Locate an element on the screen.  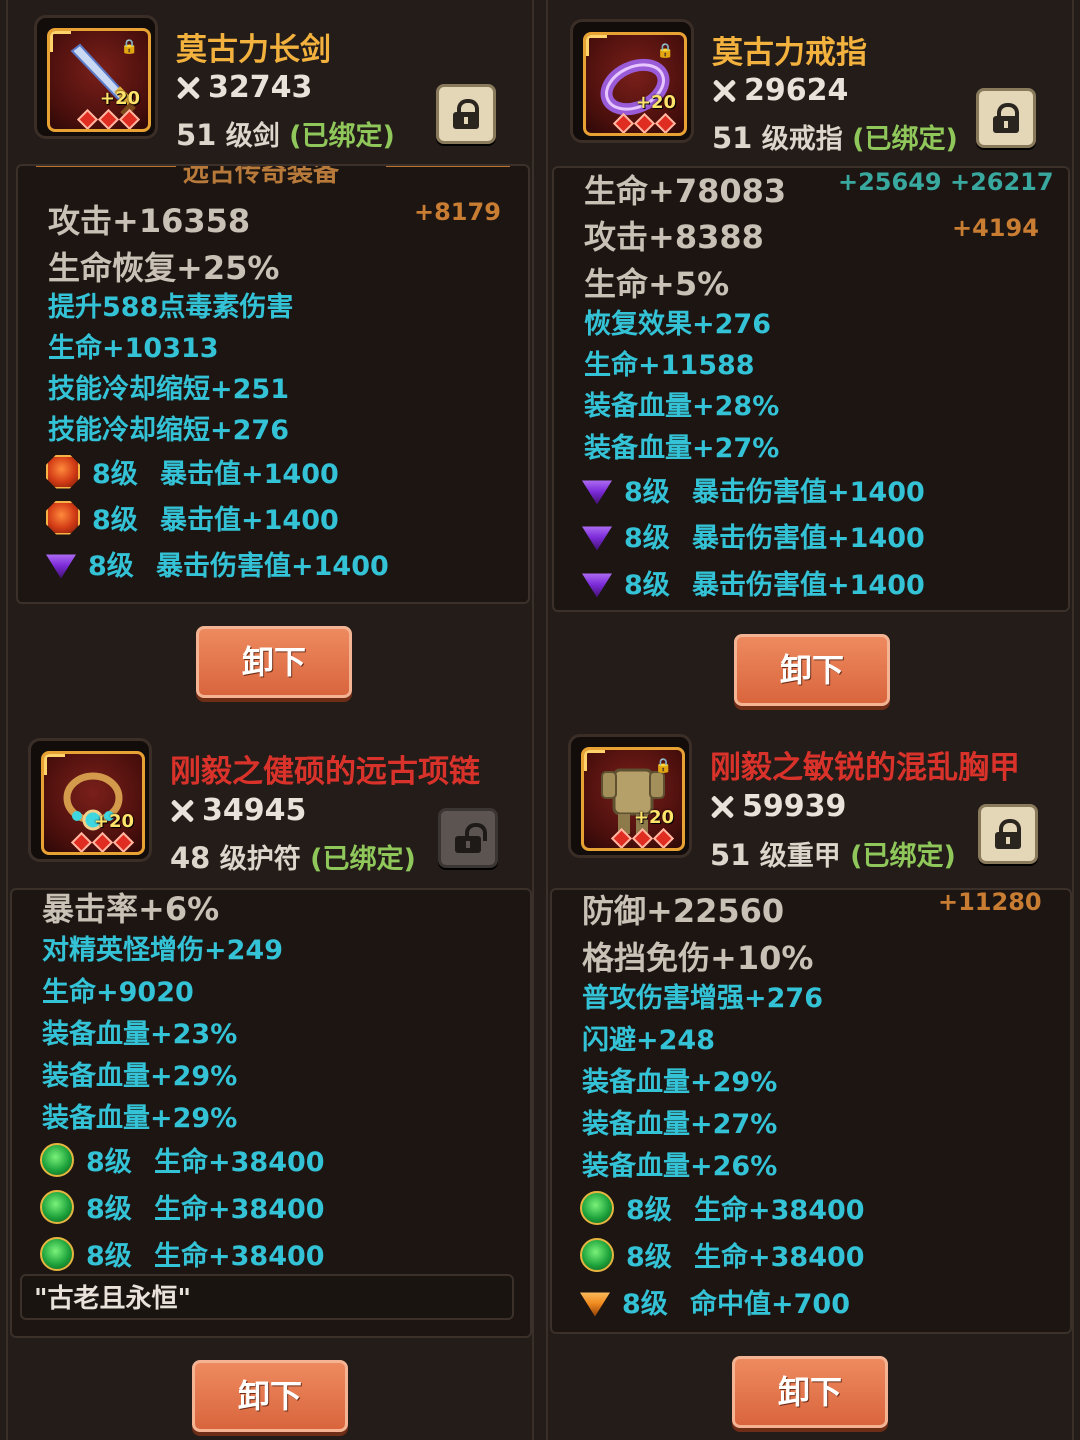
item-power: 32743 is located at coordinates (244, 87).